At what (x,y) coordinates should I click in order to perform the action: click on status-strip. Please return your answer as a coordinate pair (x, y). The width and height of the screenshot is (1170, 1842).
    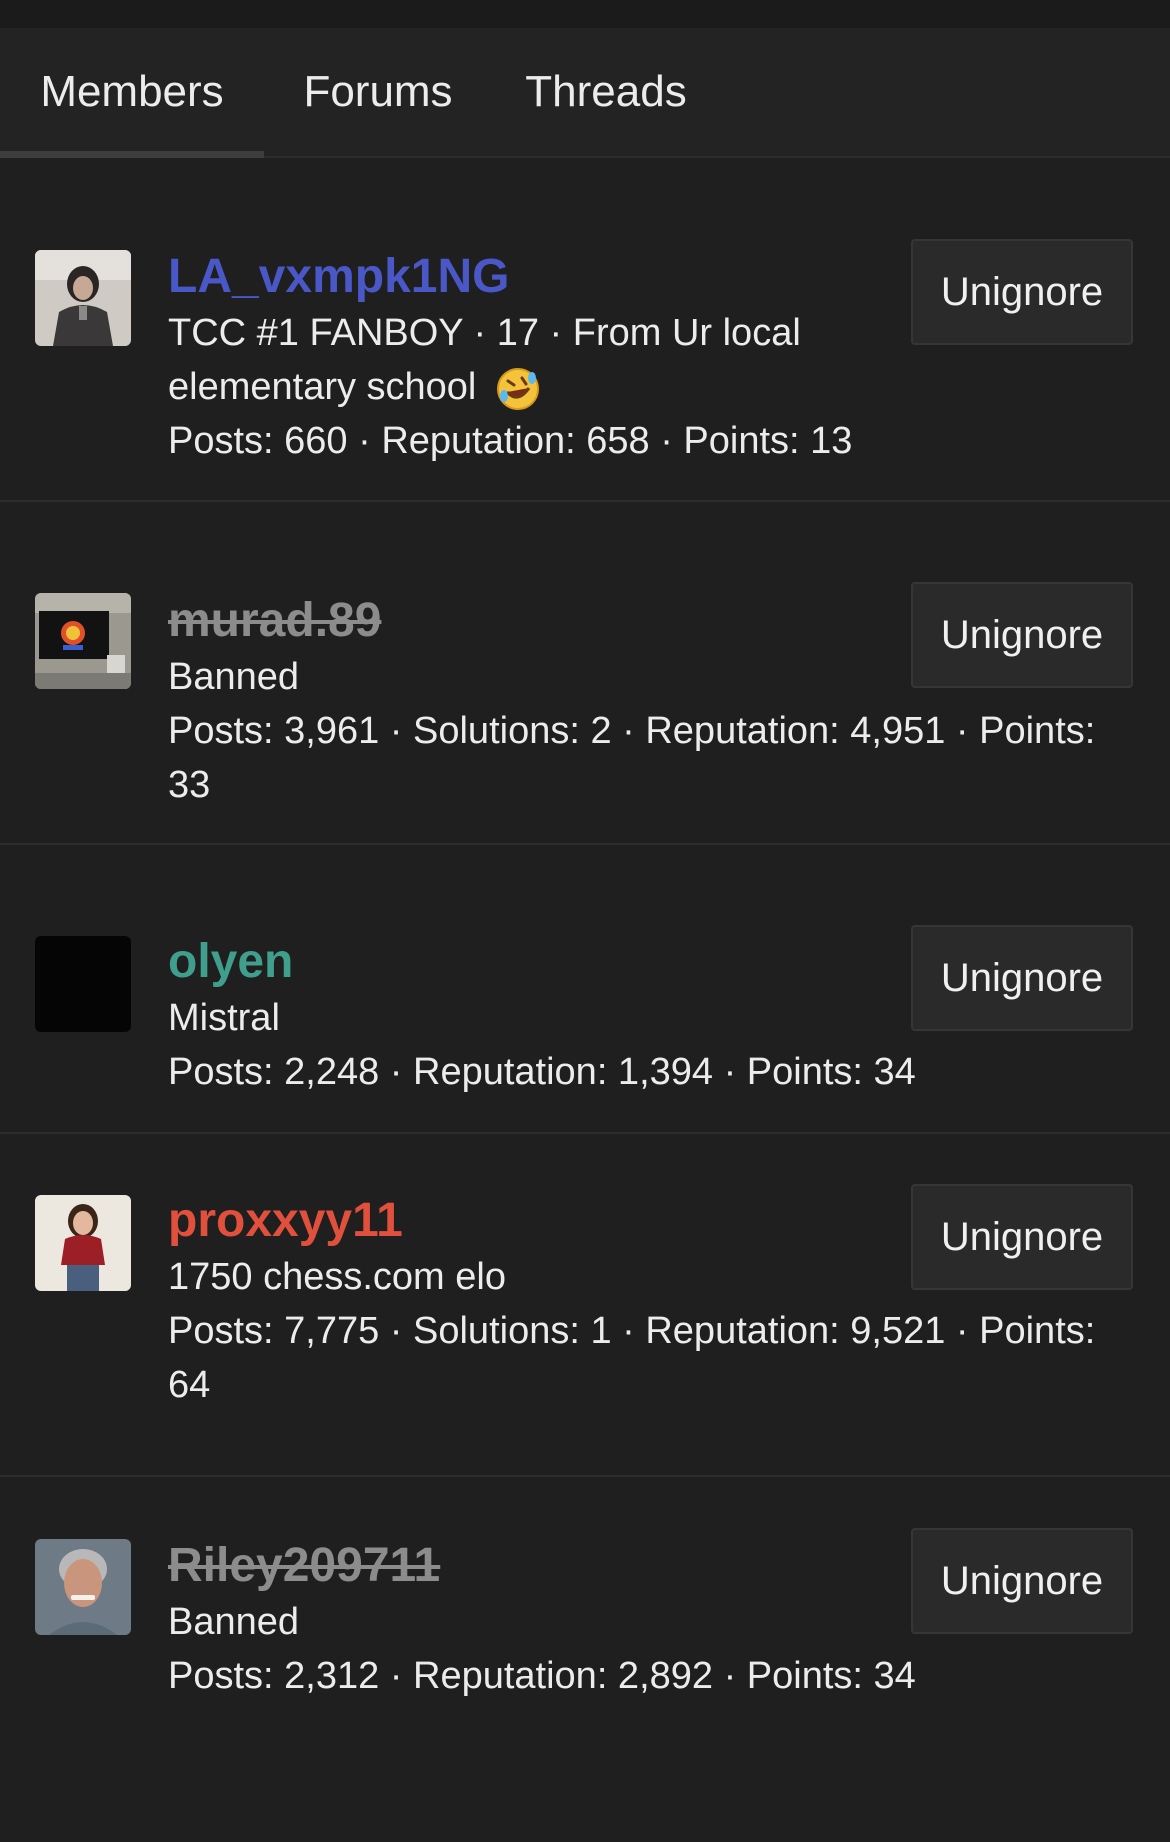
    Looking at the image, I should click on (585, 14).